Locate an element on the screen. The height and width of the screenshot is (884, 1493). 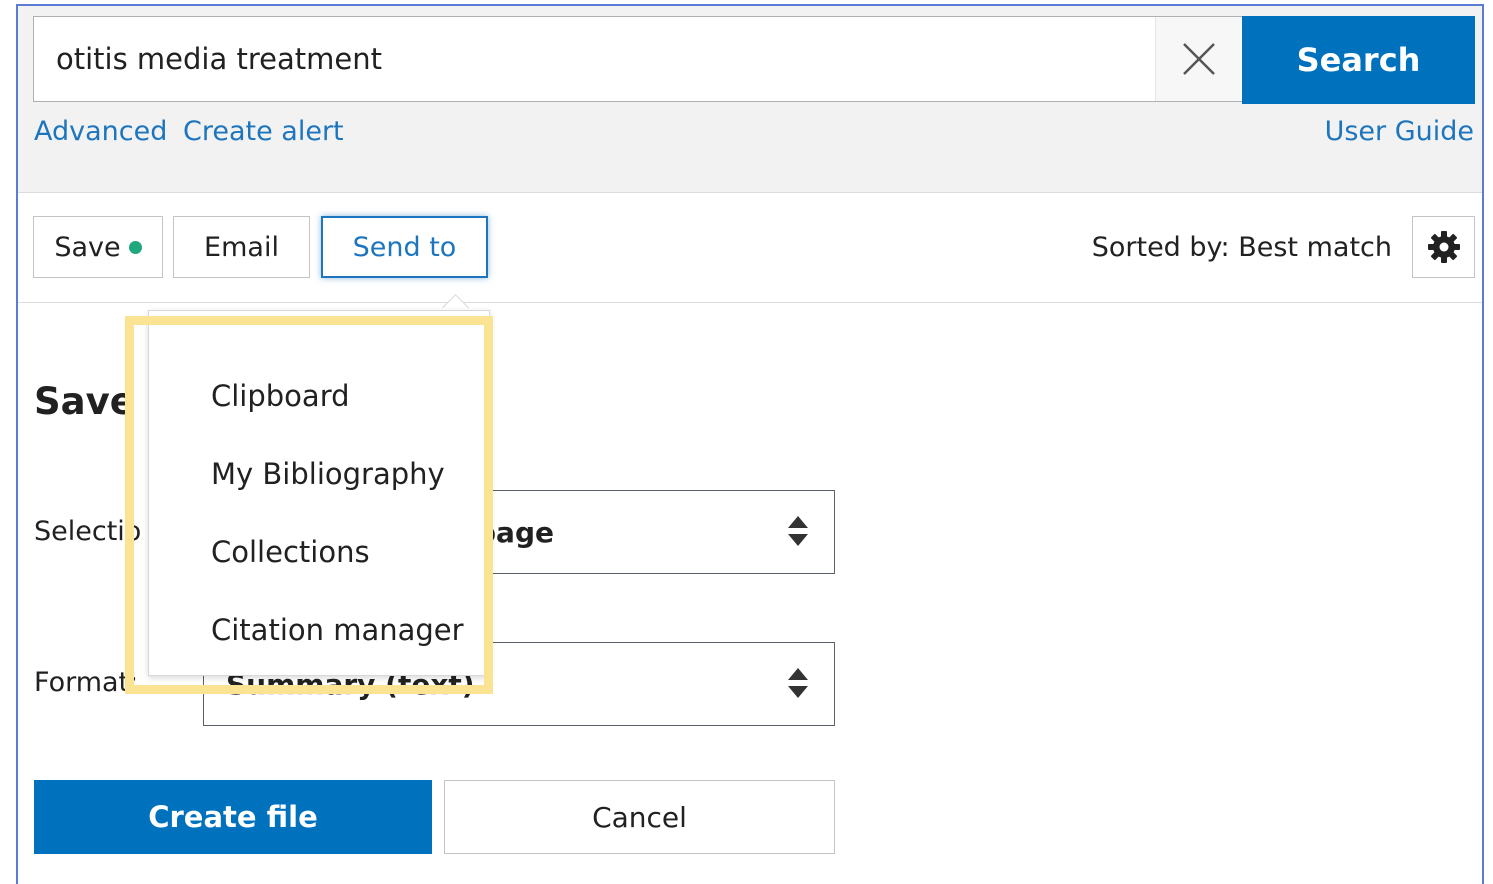
display-options-button is located at coordinates (1443, 247).